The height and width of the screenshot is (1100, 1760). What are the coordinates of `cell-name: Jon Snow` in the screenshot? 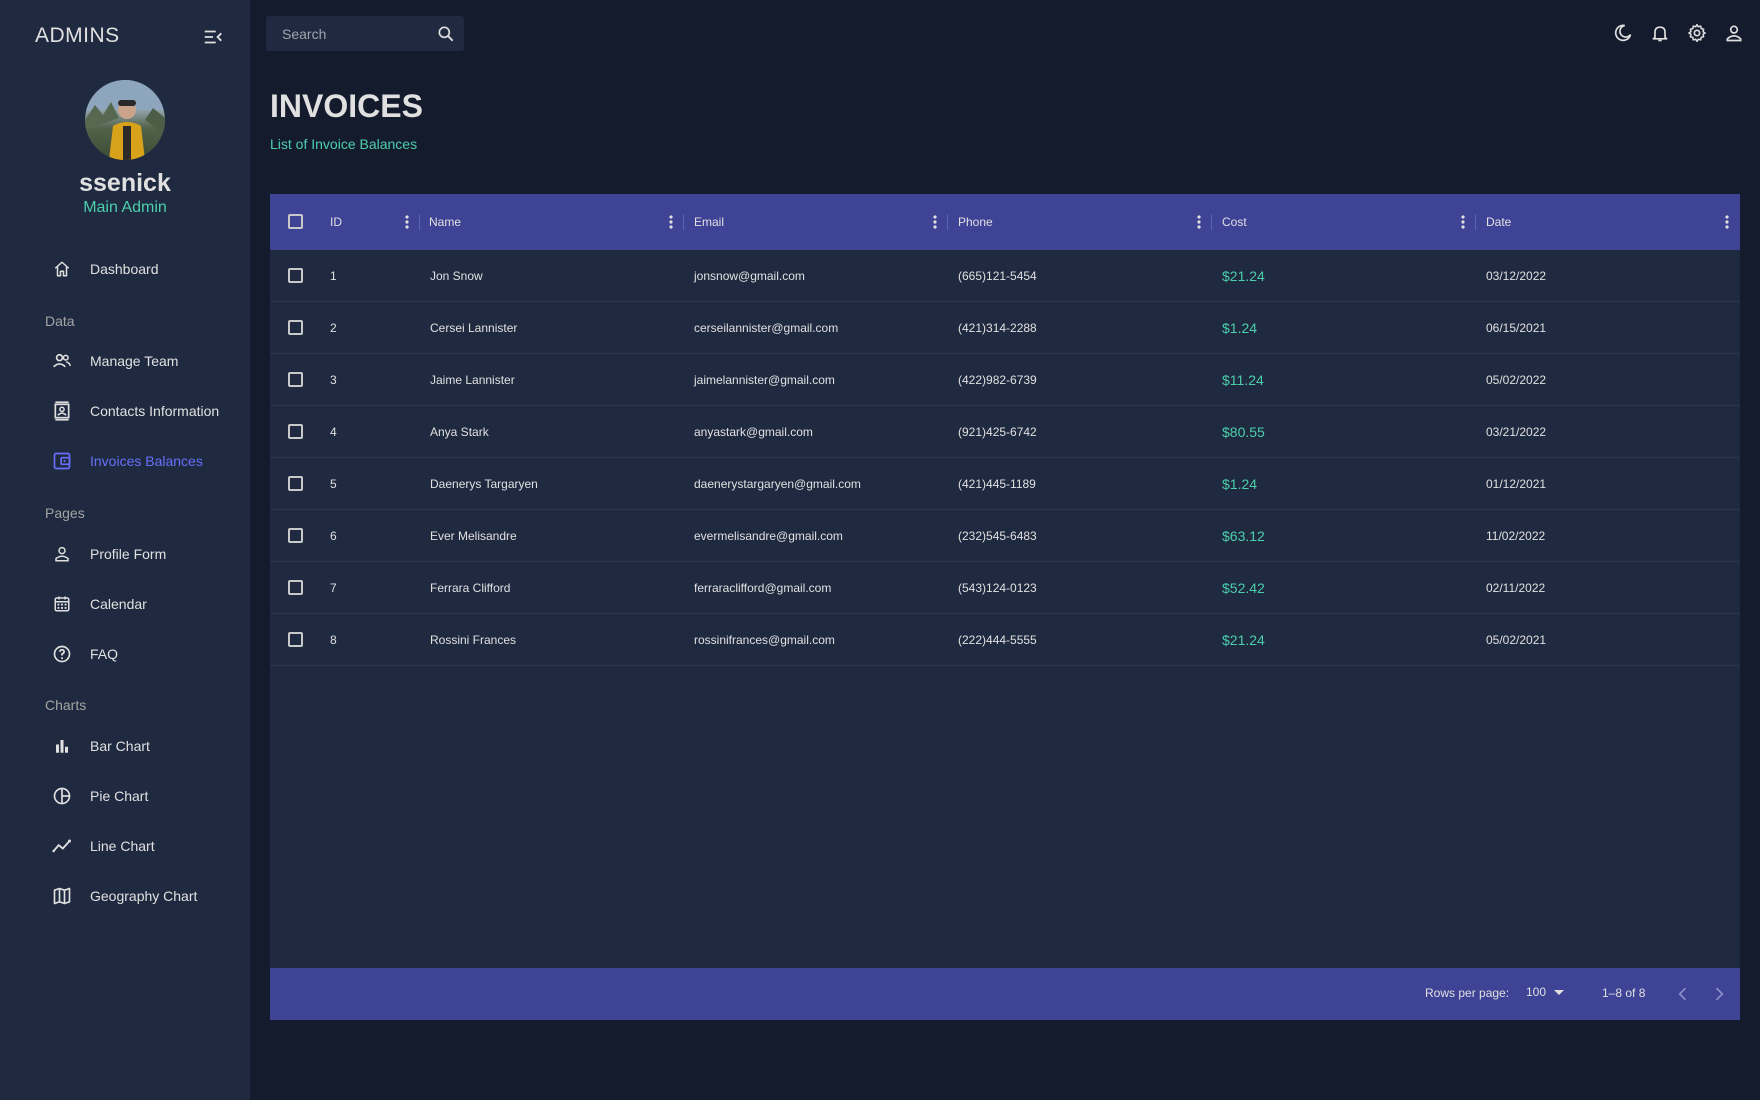 It's located at (456, 276).